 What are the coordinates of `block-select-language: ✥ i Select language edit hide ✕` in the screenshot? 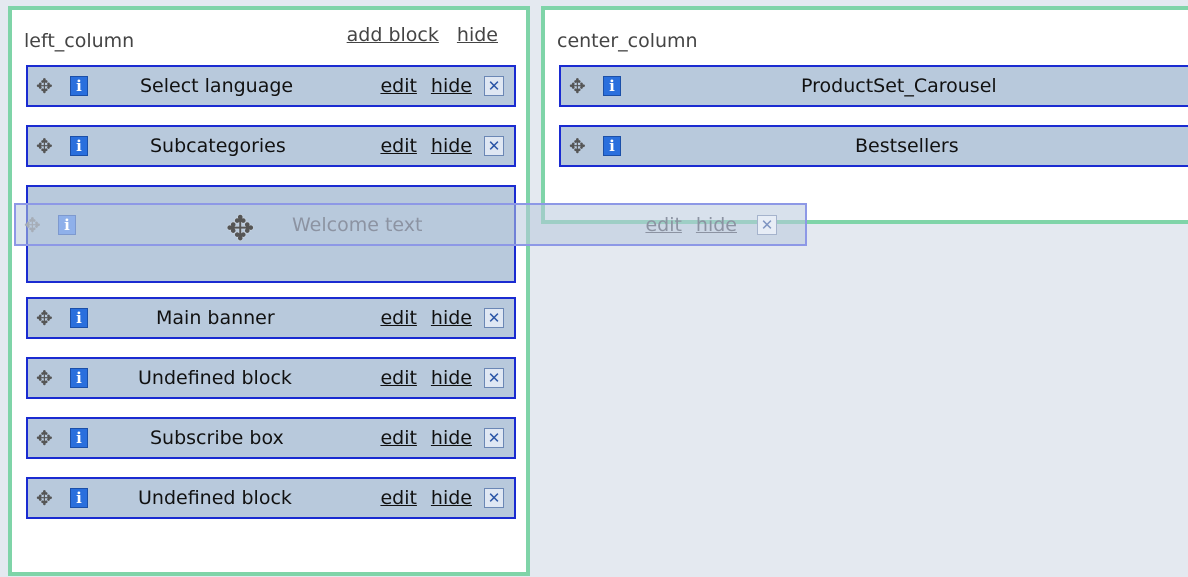 It's located at (271, 86).